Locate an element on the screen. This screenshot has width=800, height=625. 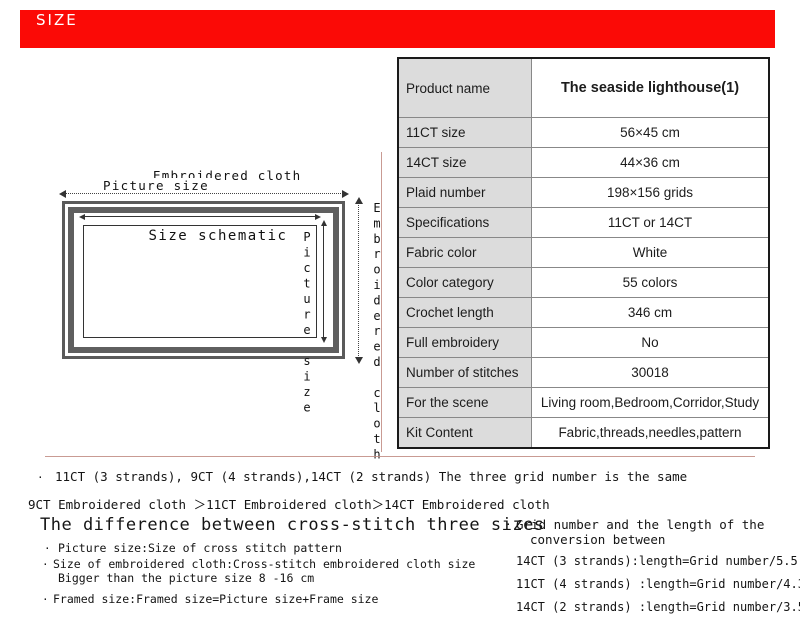
table-cell-value: 30018 is located at coordinates (650, 372).